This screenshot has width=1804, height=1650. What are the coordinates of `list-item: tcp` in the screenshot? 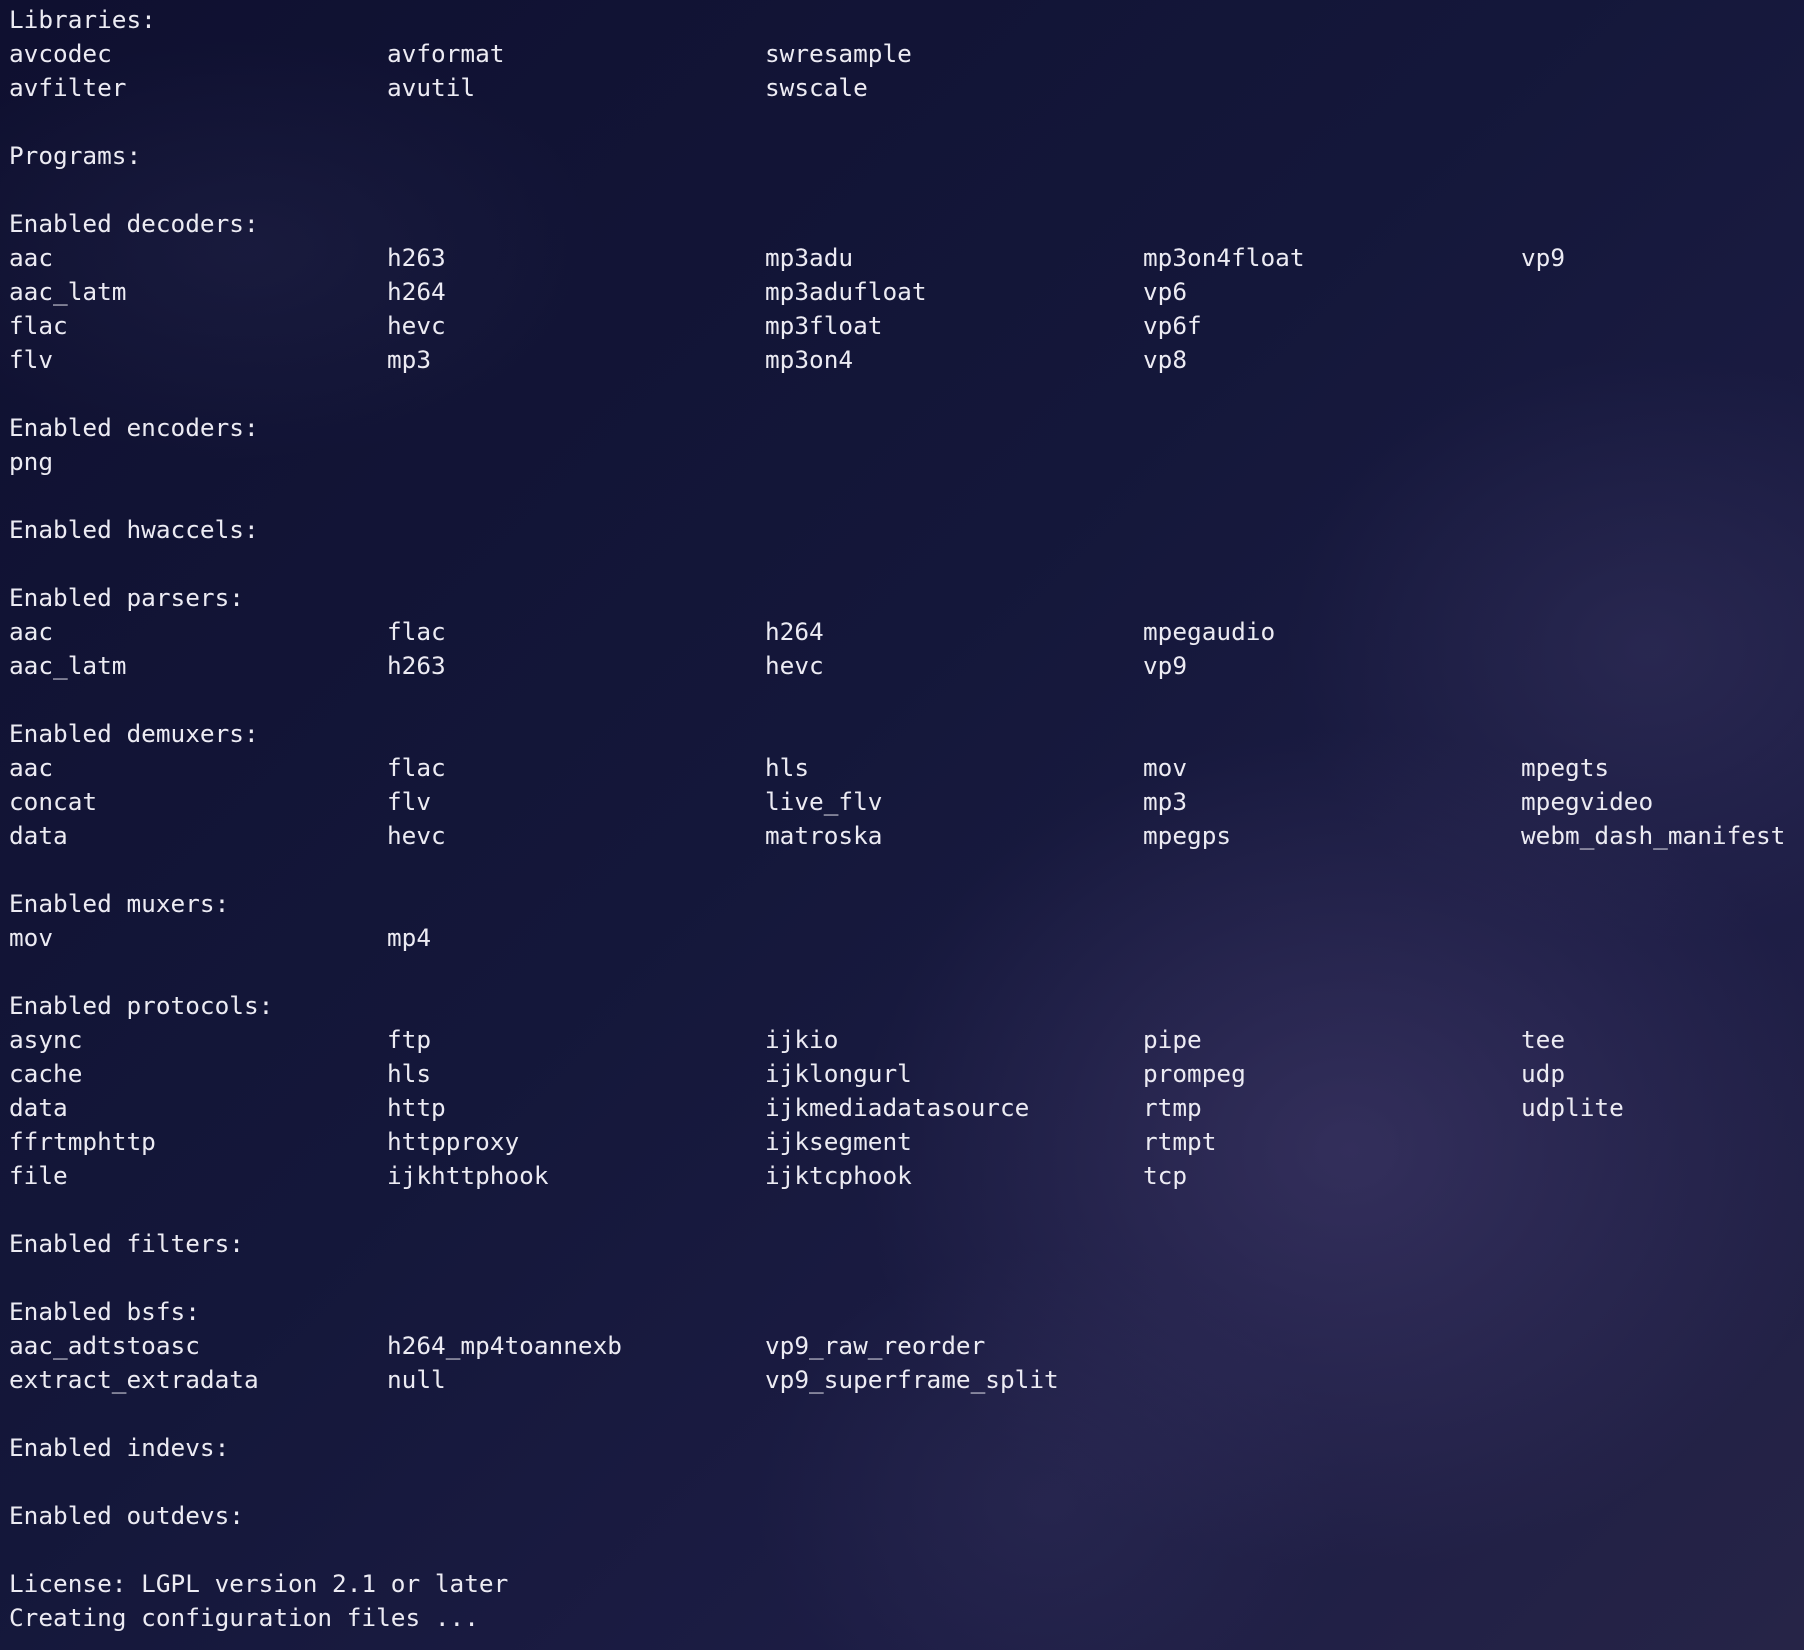 It's located at (1165, 1175).